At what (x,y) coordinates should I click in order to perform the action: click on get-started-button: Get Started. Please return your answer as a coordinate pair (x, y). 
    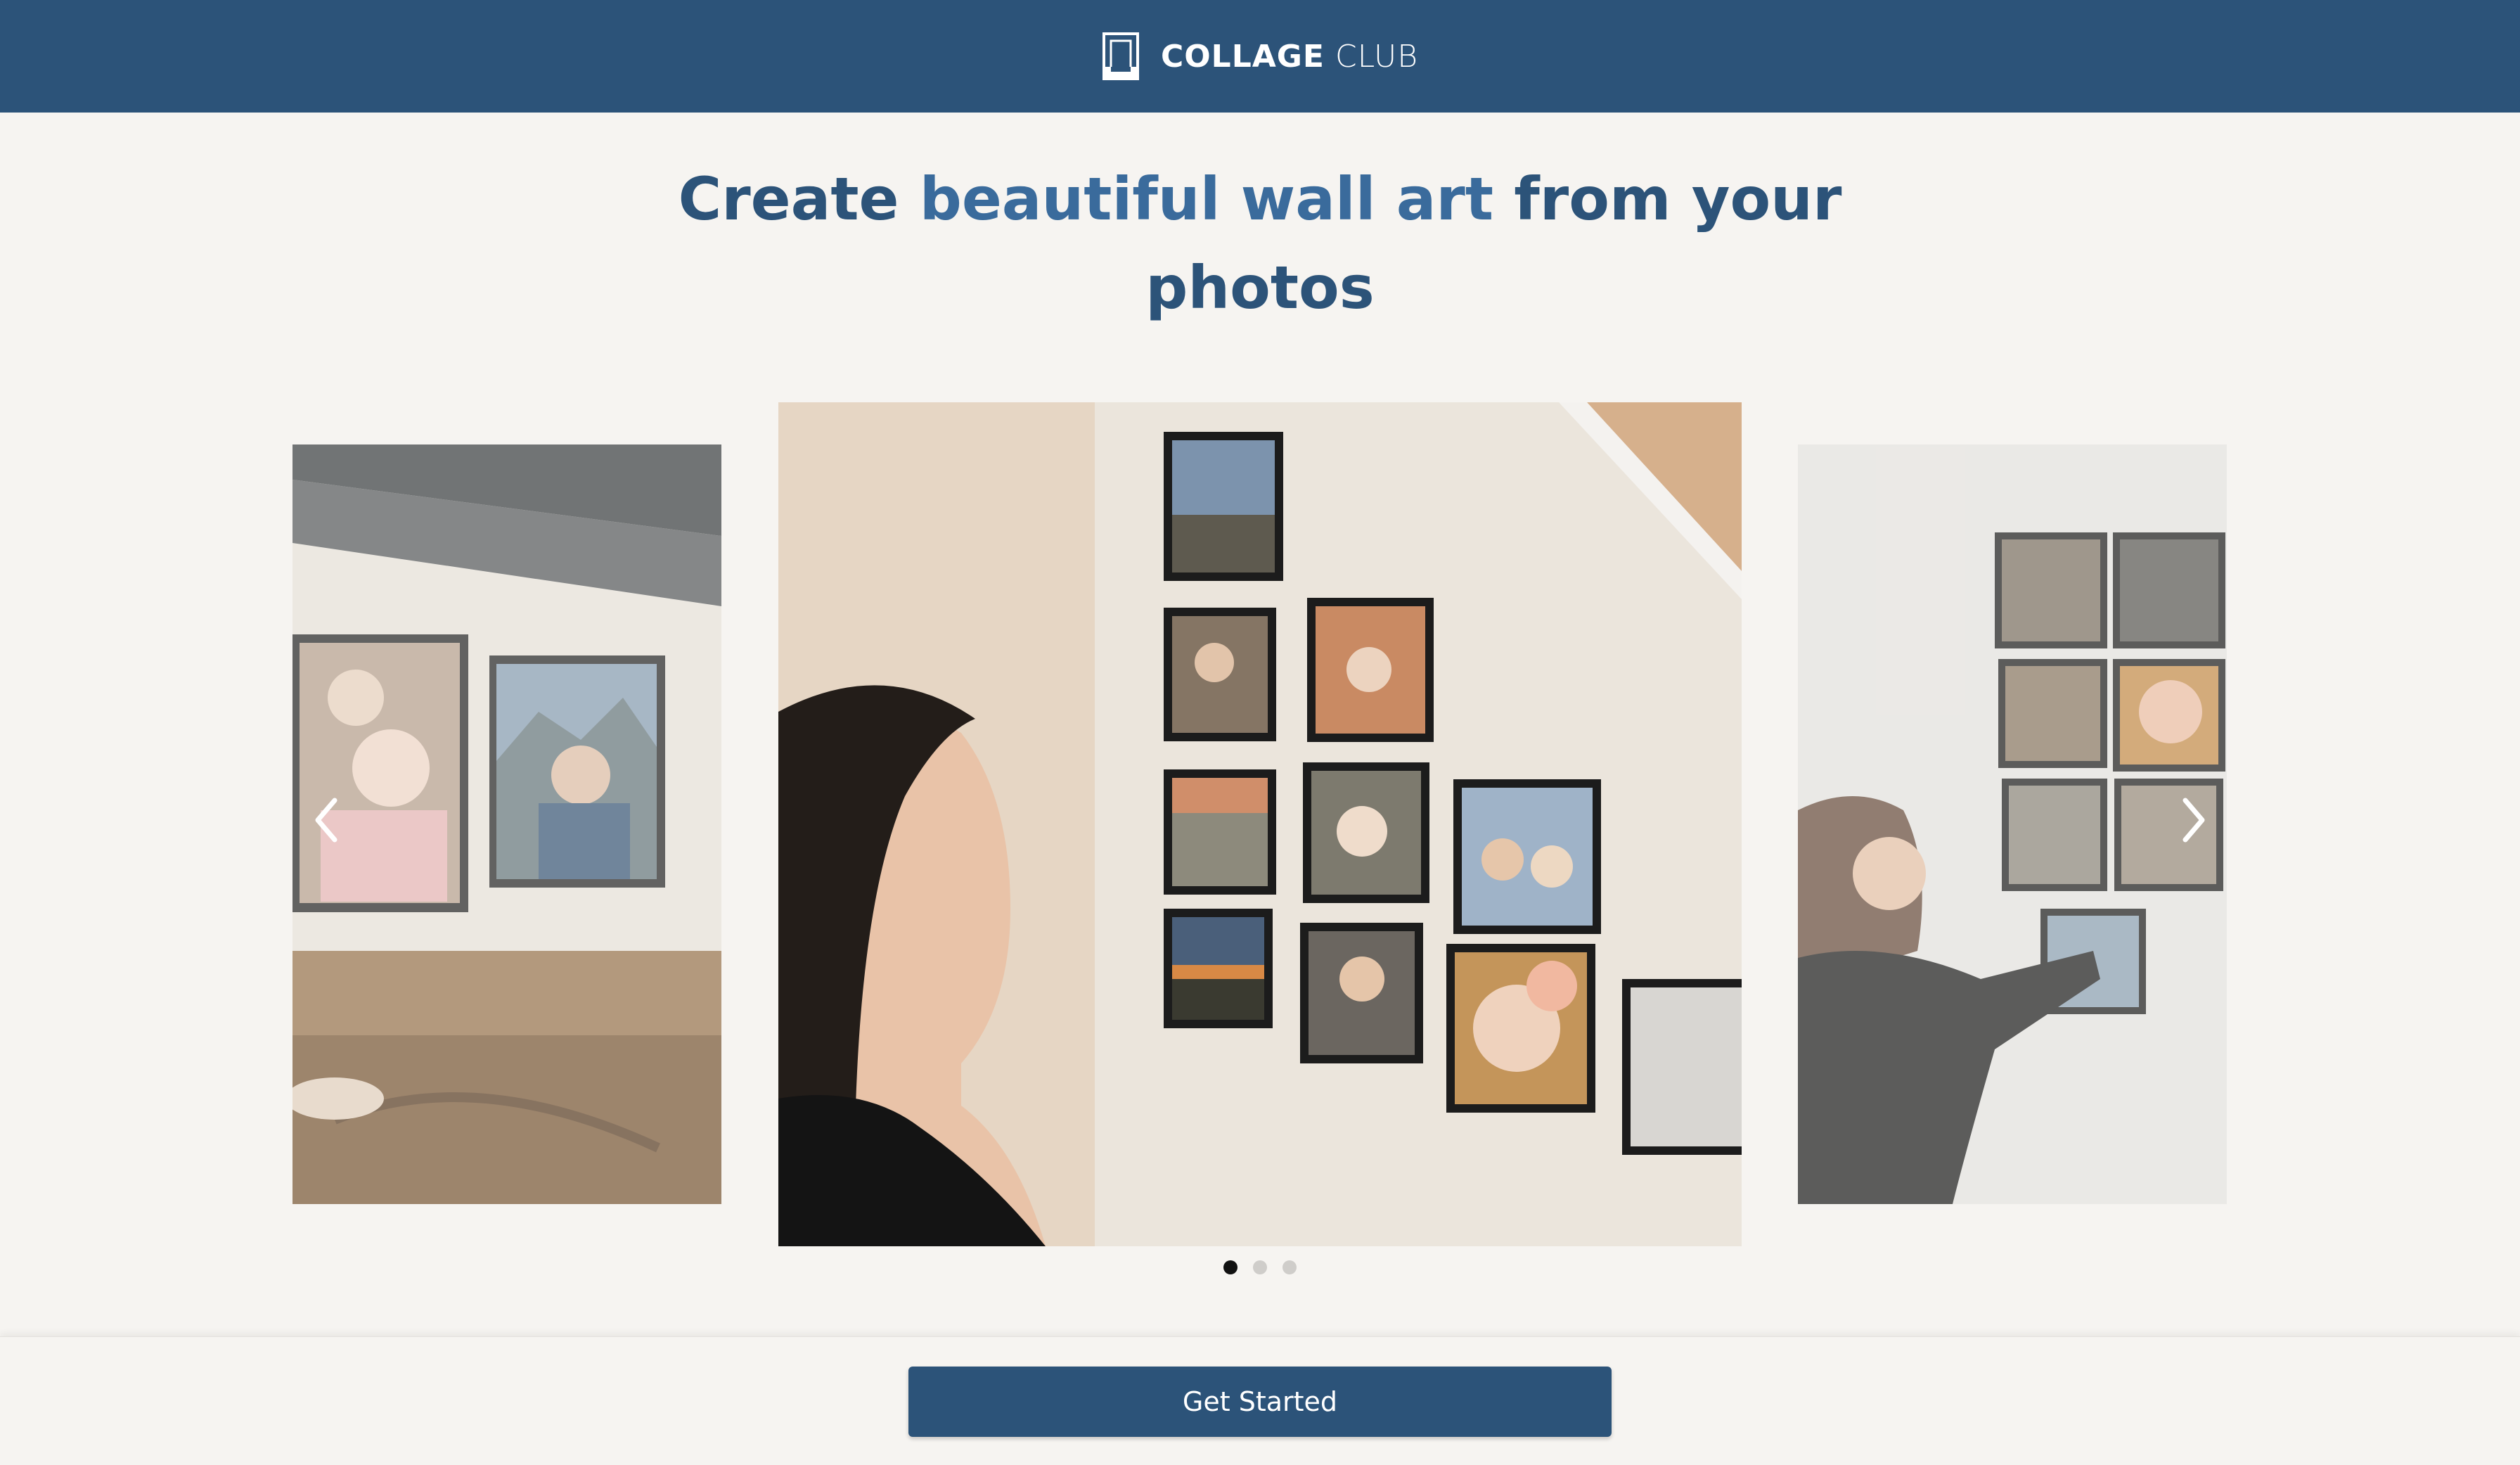
    Looking at the image, I should click on (1260, 1402).